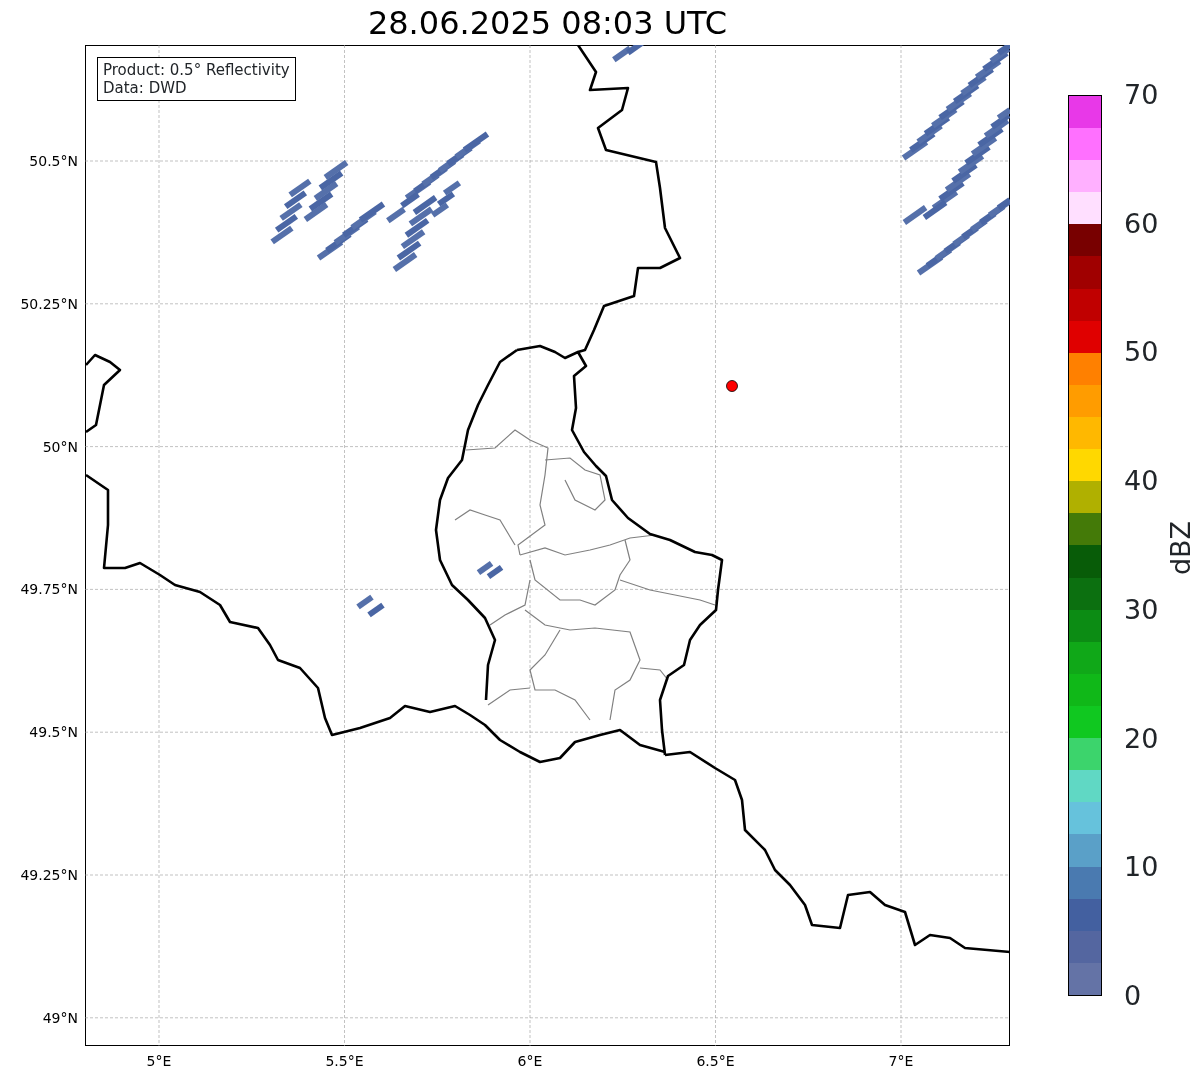  Describe the element at coordinates (60, 1017) in the screenshot. I see `y-tick-label: 49°N` at that location.